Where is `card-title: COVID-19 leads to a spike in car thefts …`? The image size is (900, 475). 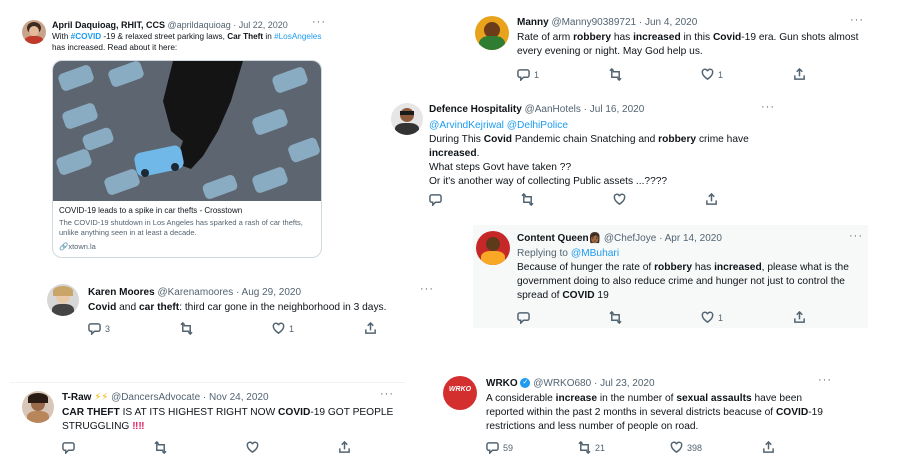 card-title: COVID-19 leads to a spike in car thefts … is located at coordinates (151, 210).